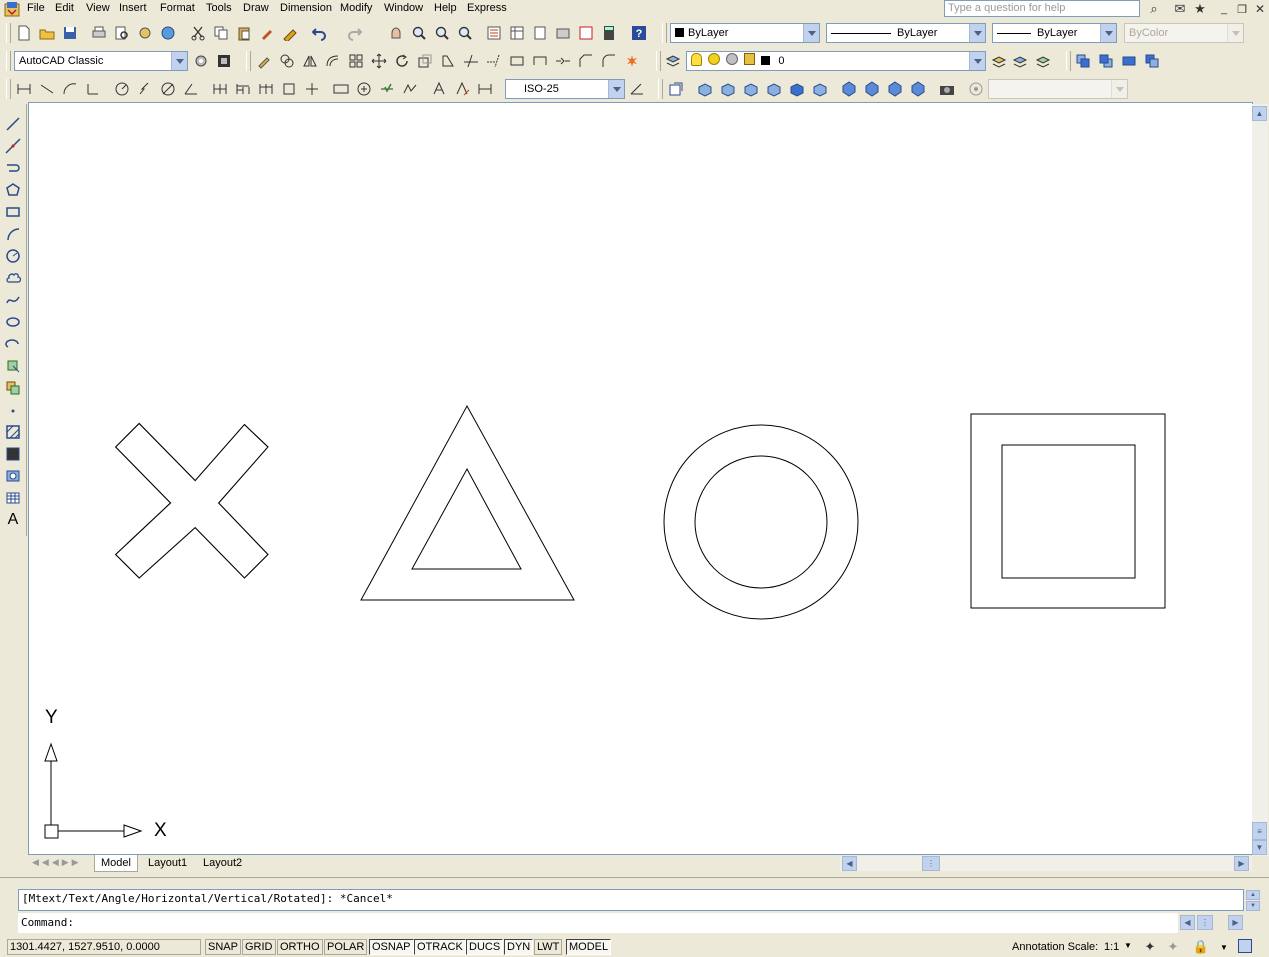 Image resolution: width=1269 pixels, height=957 pixels. I want to click on make-block-icon, so click(13, 388).